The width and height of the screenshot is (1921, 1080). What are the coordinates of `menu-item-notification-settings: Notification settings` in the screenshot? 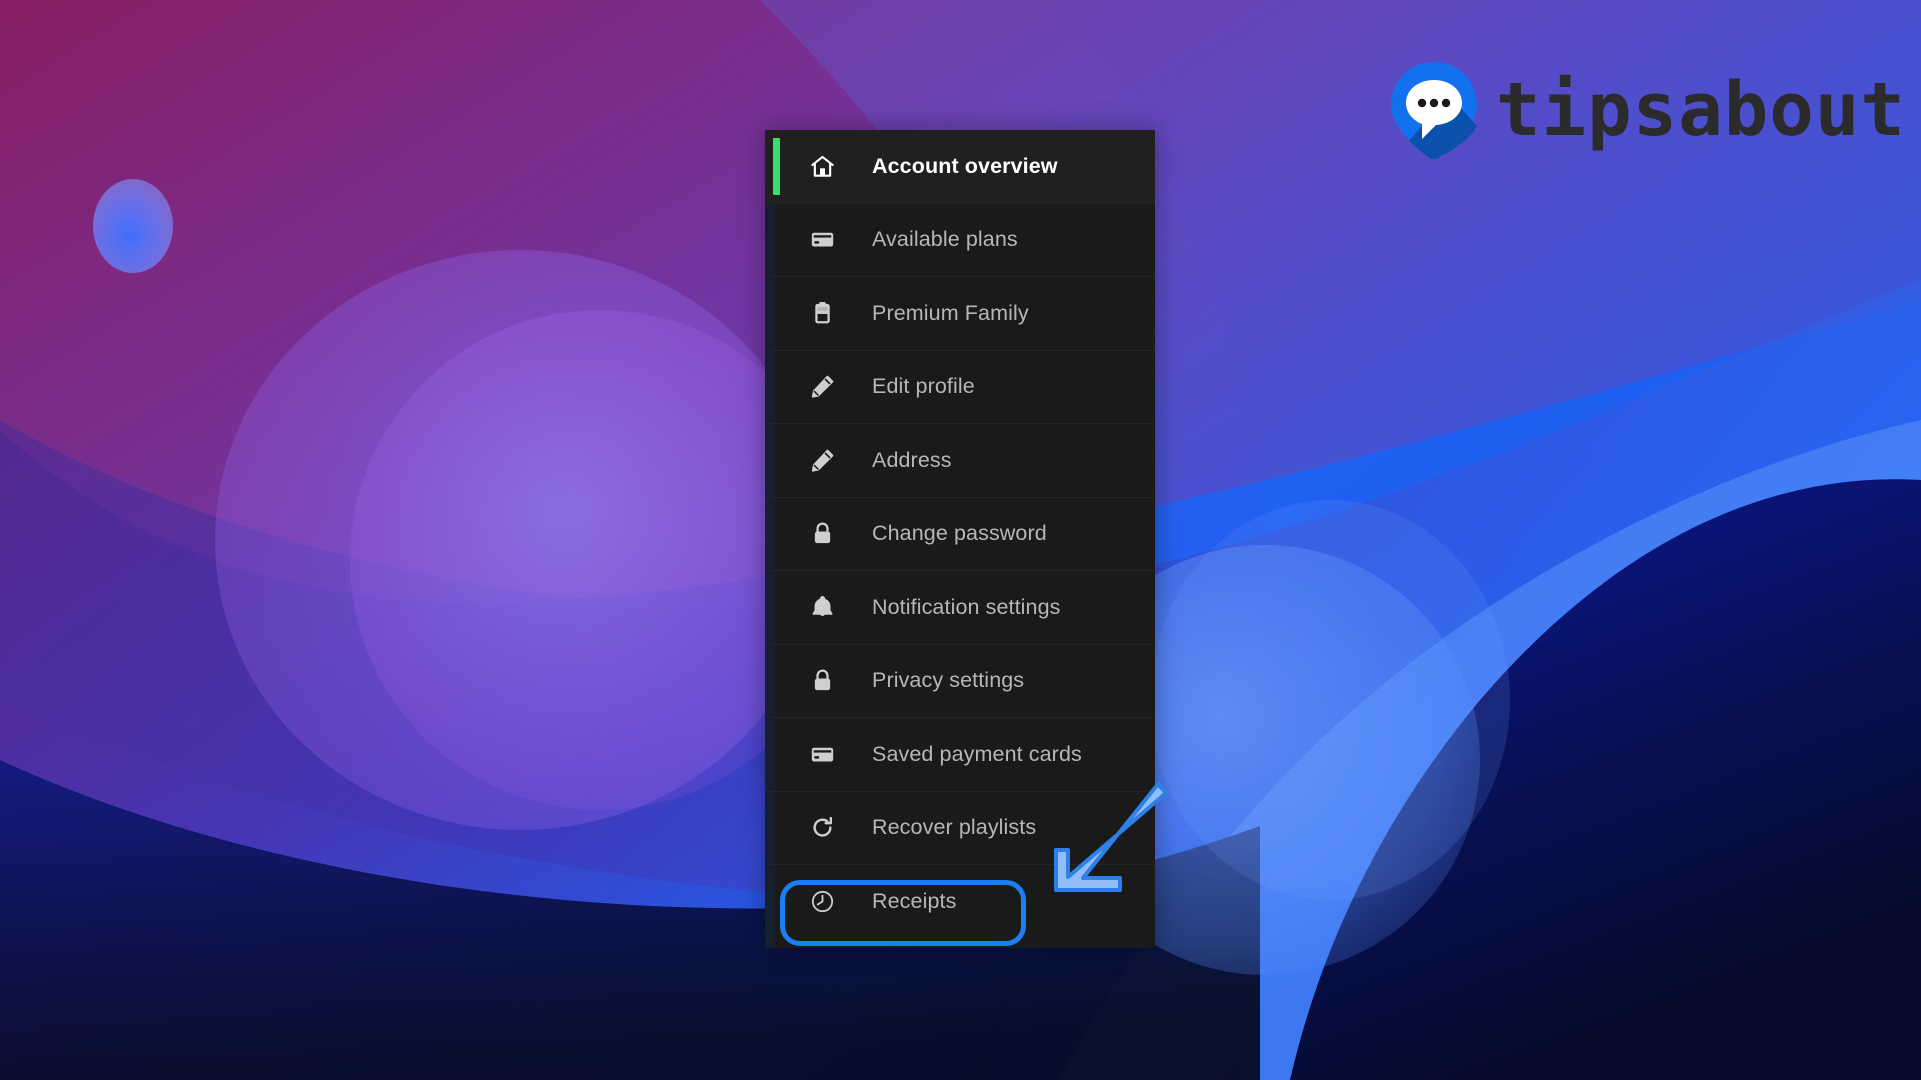 It's located at (960, 608).